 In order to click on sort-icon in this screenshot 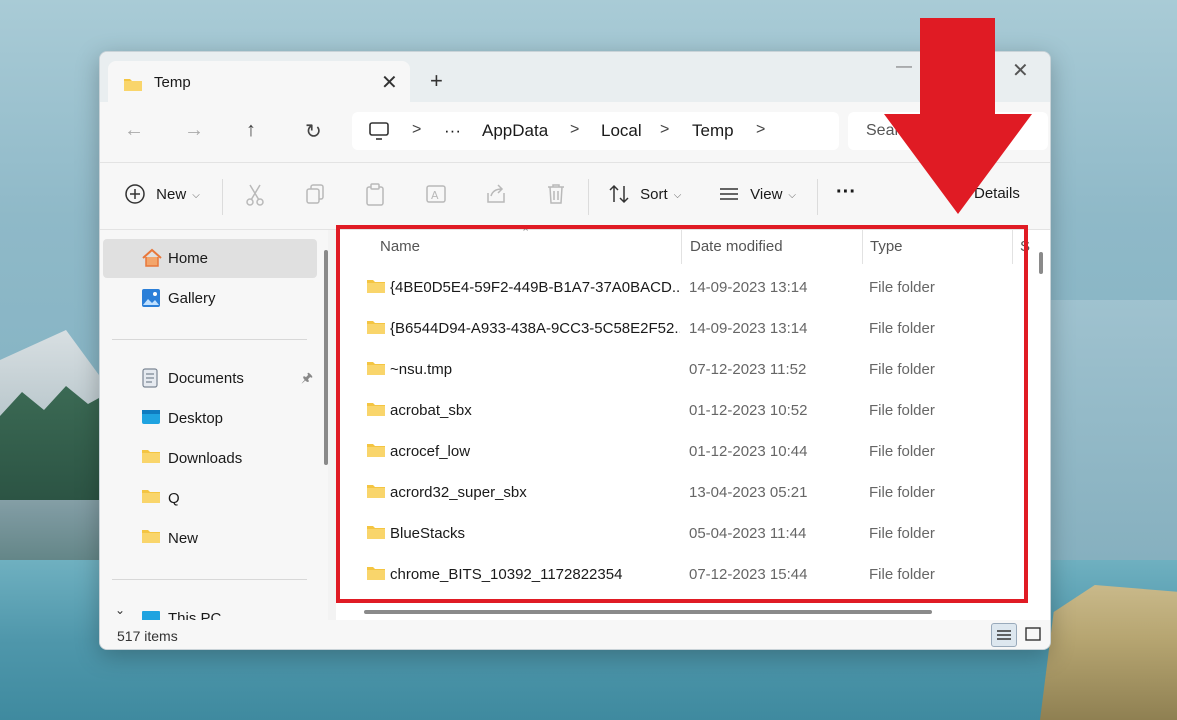, I will do `click(619, 194)`.